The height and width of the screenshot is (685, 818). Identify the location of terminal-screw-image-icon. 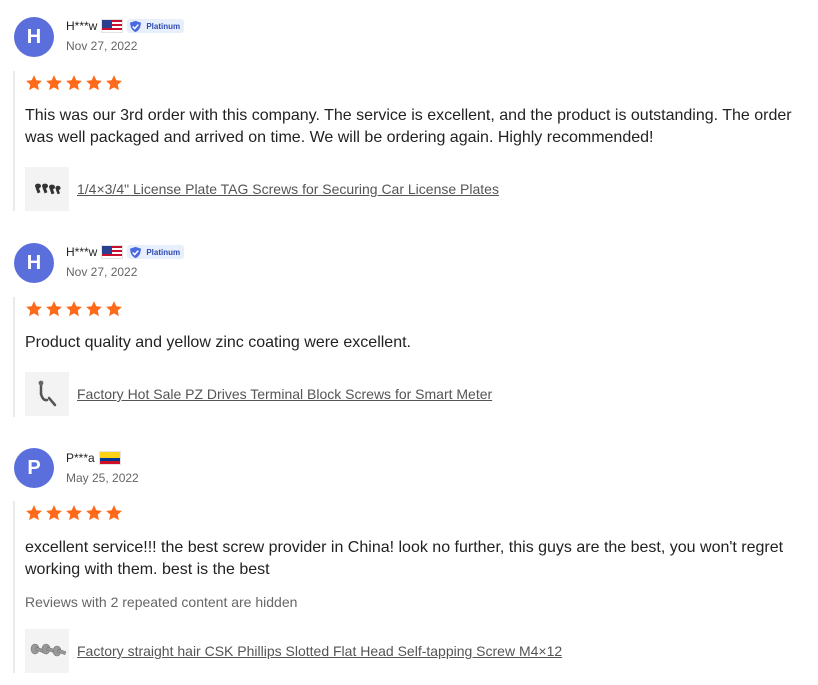
(47, 393).